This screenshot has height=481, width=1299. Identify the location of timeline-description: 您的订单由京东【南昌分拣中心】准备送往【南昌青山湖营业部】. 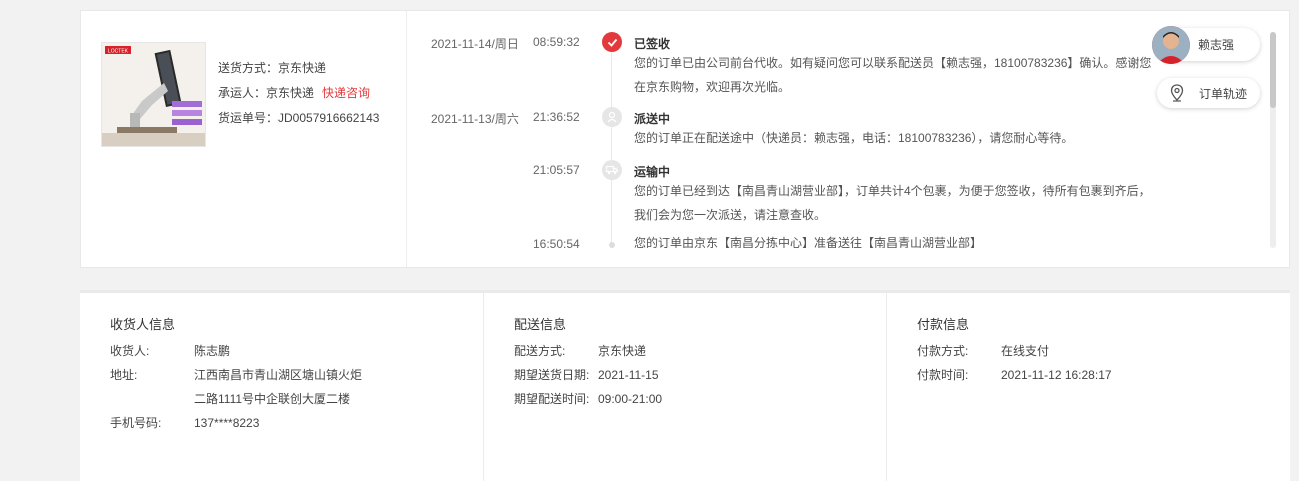
(808, 242).